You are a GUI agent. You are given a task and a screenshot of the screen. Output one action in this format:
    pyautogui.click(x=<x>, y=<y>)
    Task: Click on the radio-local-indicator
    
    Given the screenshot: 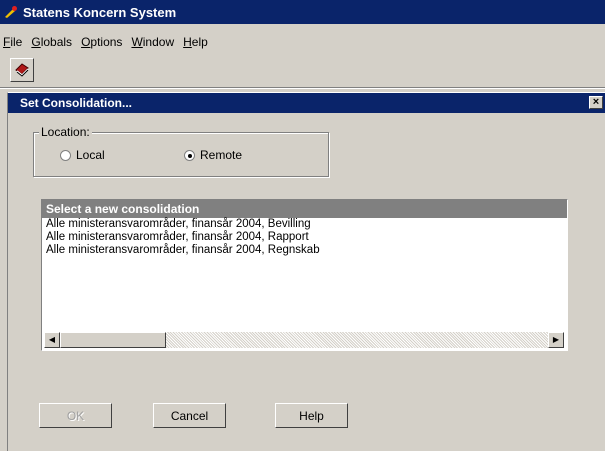 What is the action you would take?
    pyautogui.click(x=65, y=155)
    